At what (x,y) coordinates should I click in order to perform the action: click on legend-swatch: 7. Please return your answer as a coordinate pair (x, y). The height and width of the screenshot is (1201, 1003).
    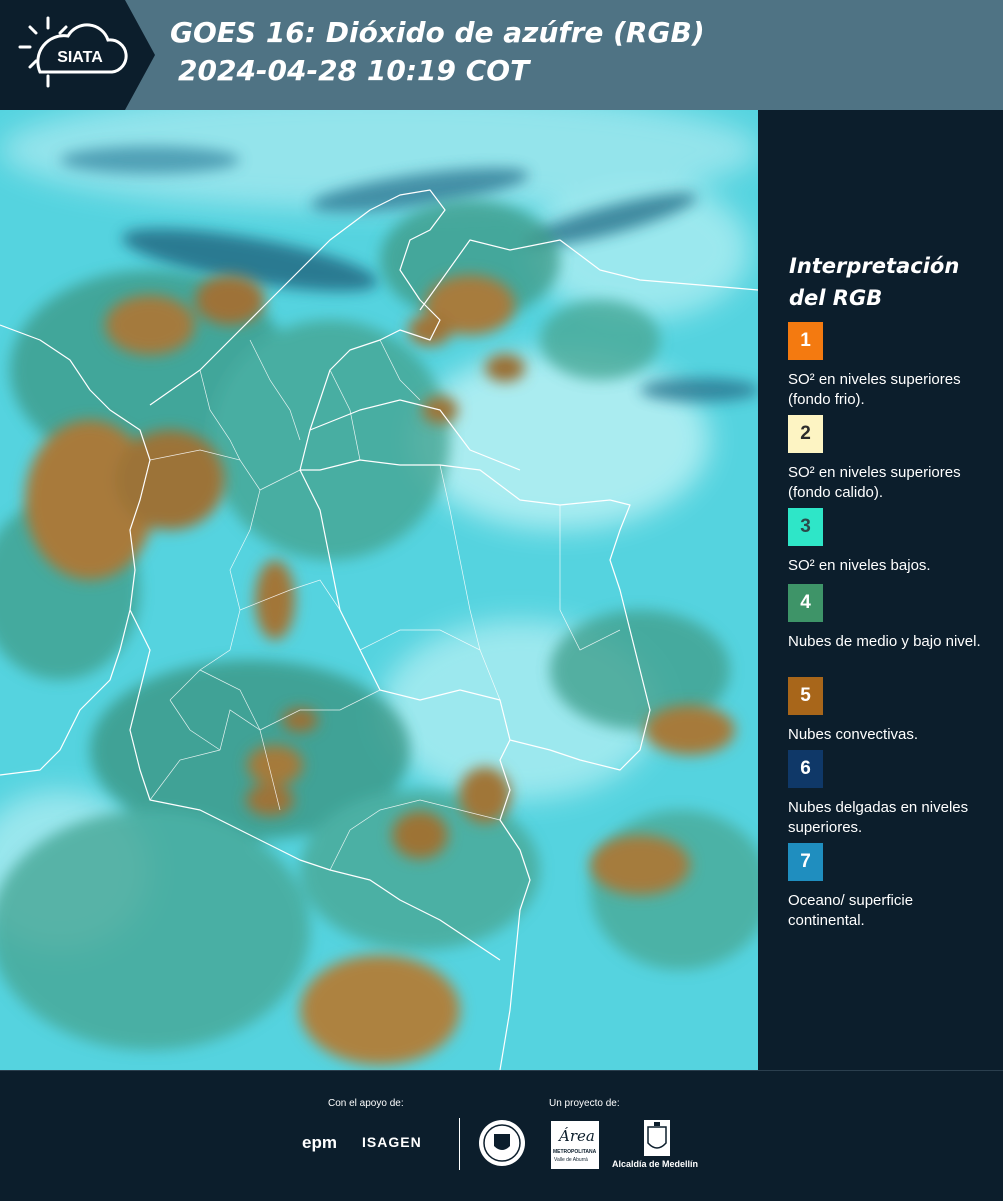
    Looking at the image, I should click on (805, 862).